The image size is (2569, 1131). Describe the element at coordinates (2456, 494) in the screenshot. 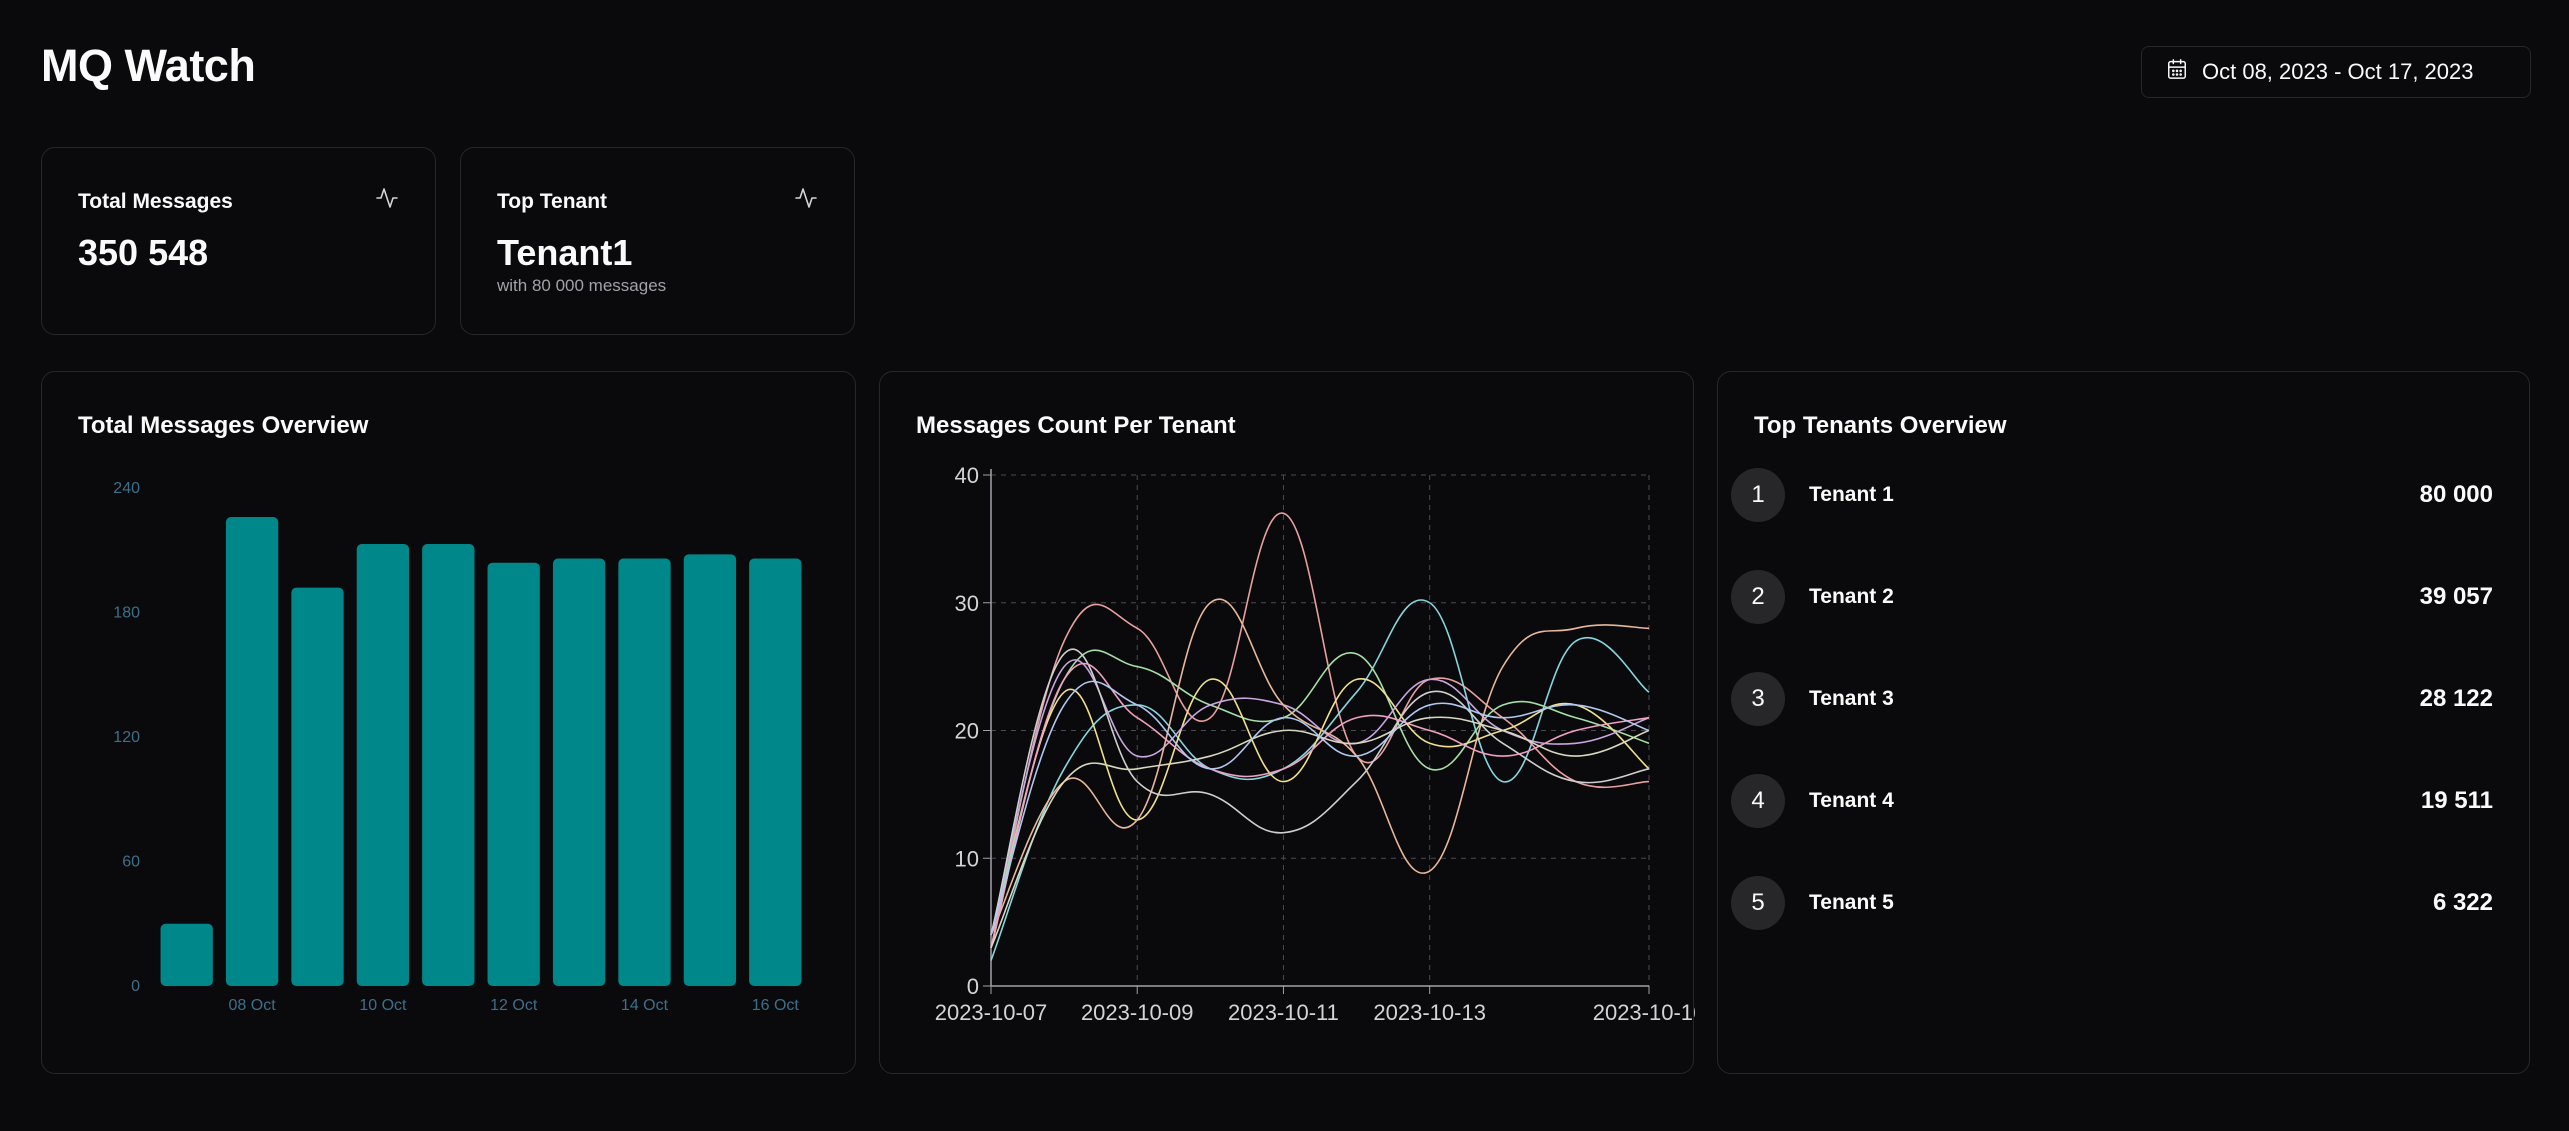

I see `tenant-count: 80 000` at that location.